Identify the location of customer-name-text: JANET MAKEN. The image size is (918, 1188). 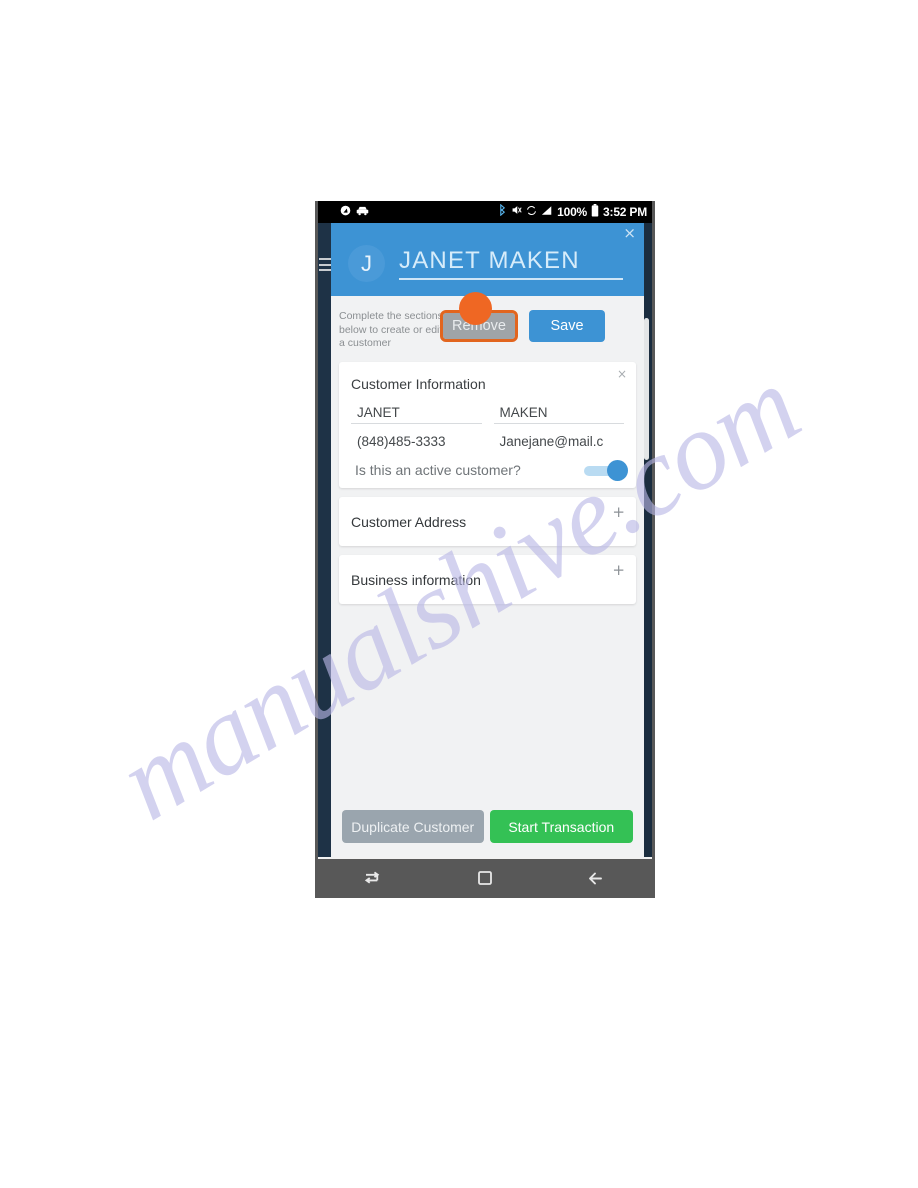
(489, 260).